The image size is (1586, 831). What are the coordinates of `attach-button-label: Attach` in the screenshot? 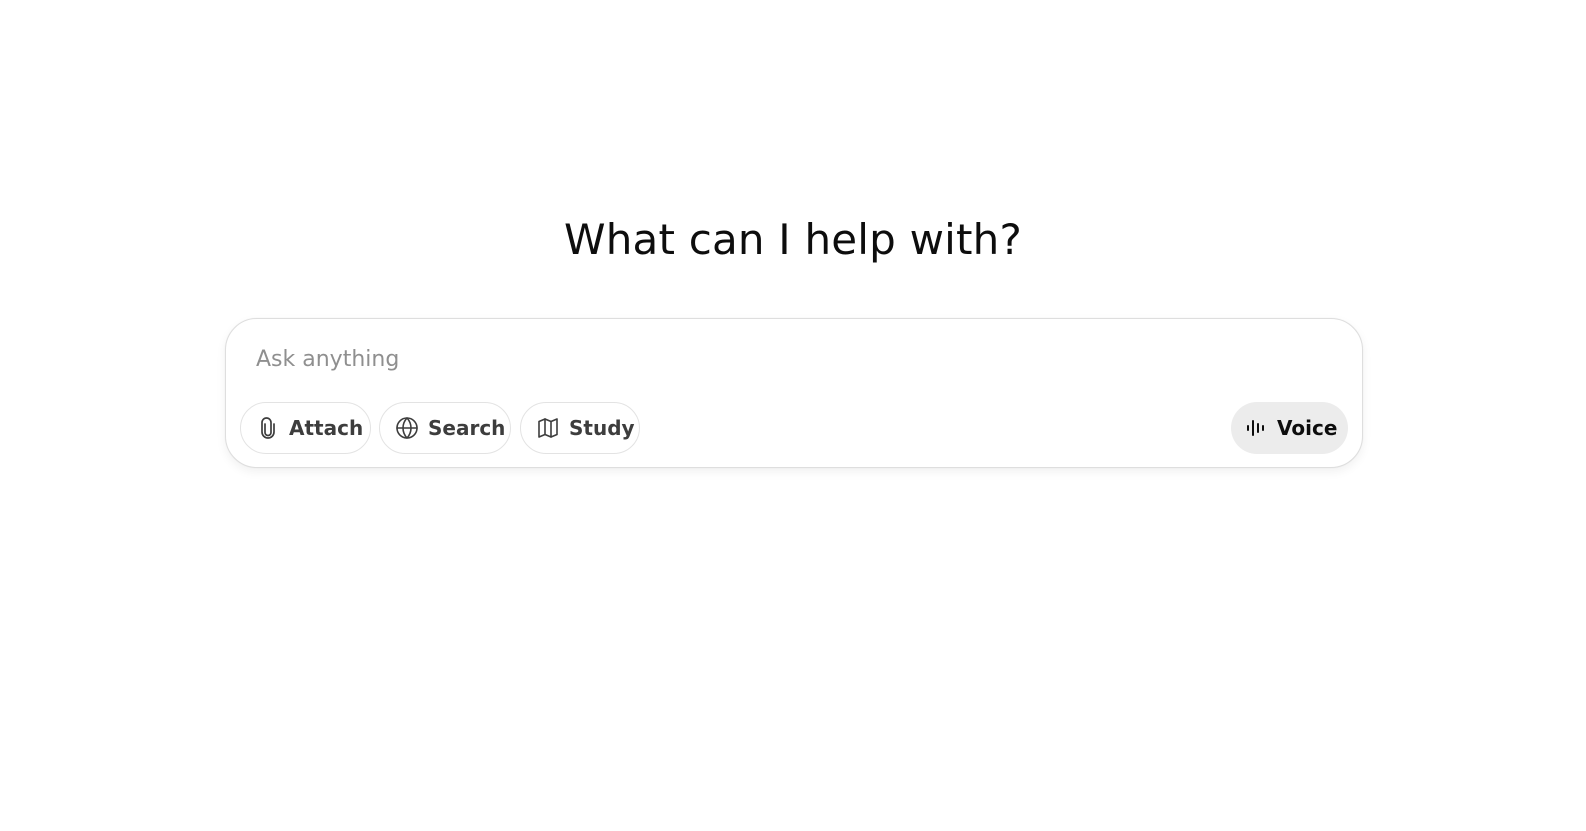 It's located at (326, 428).